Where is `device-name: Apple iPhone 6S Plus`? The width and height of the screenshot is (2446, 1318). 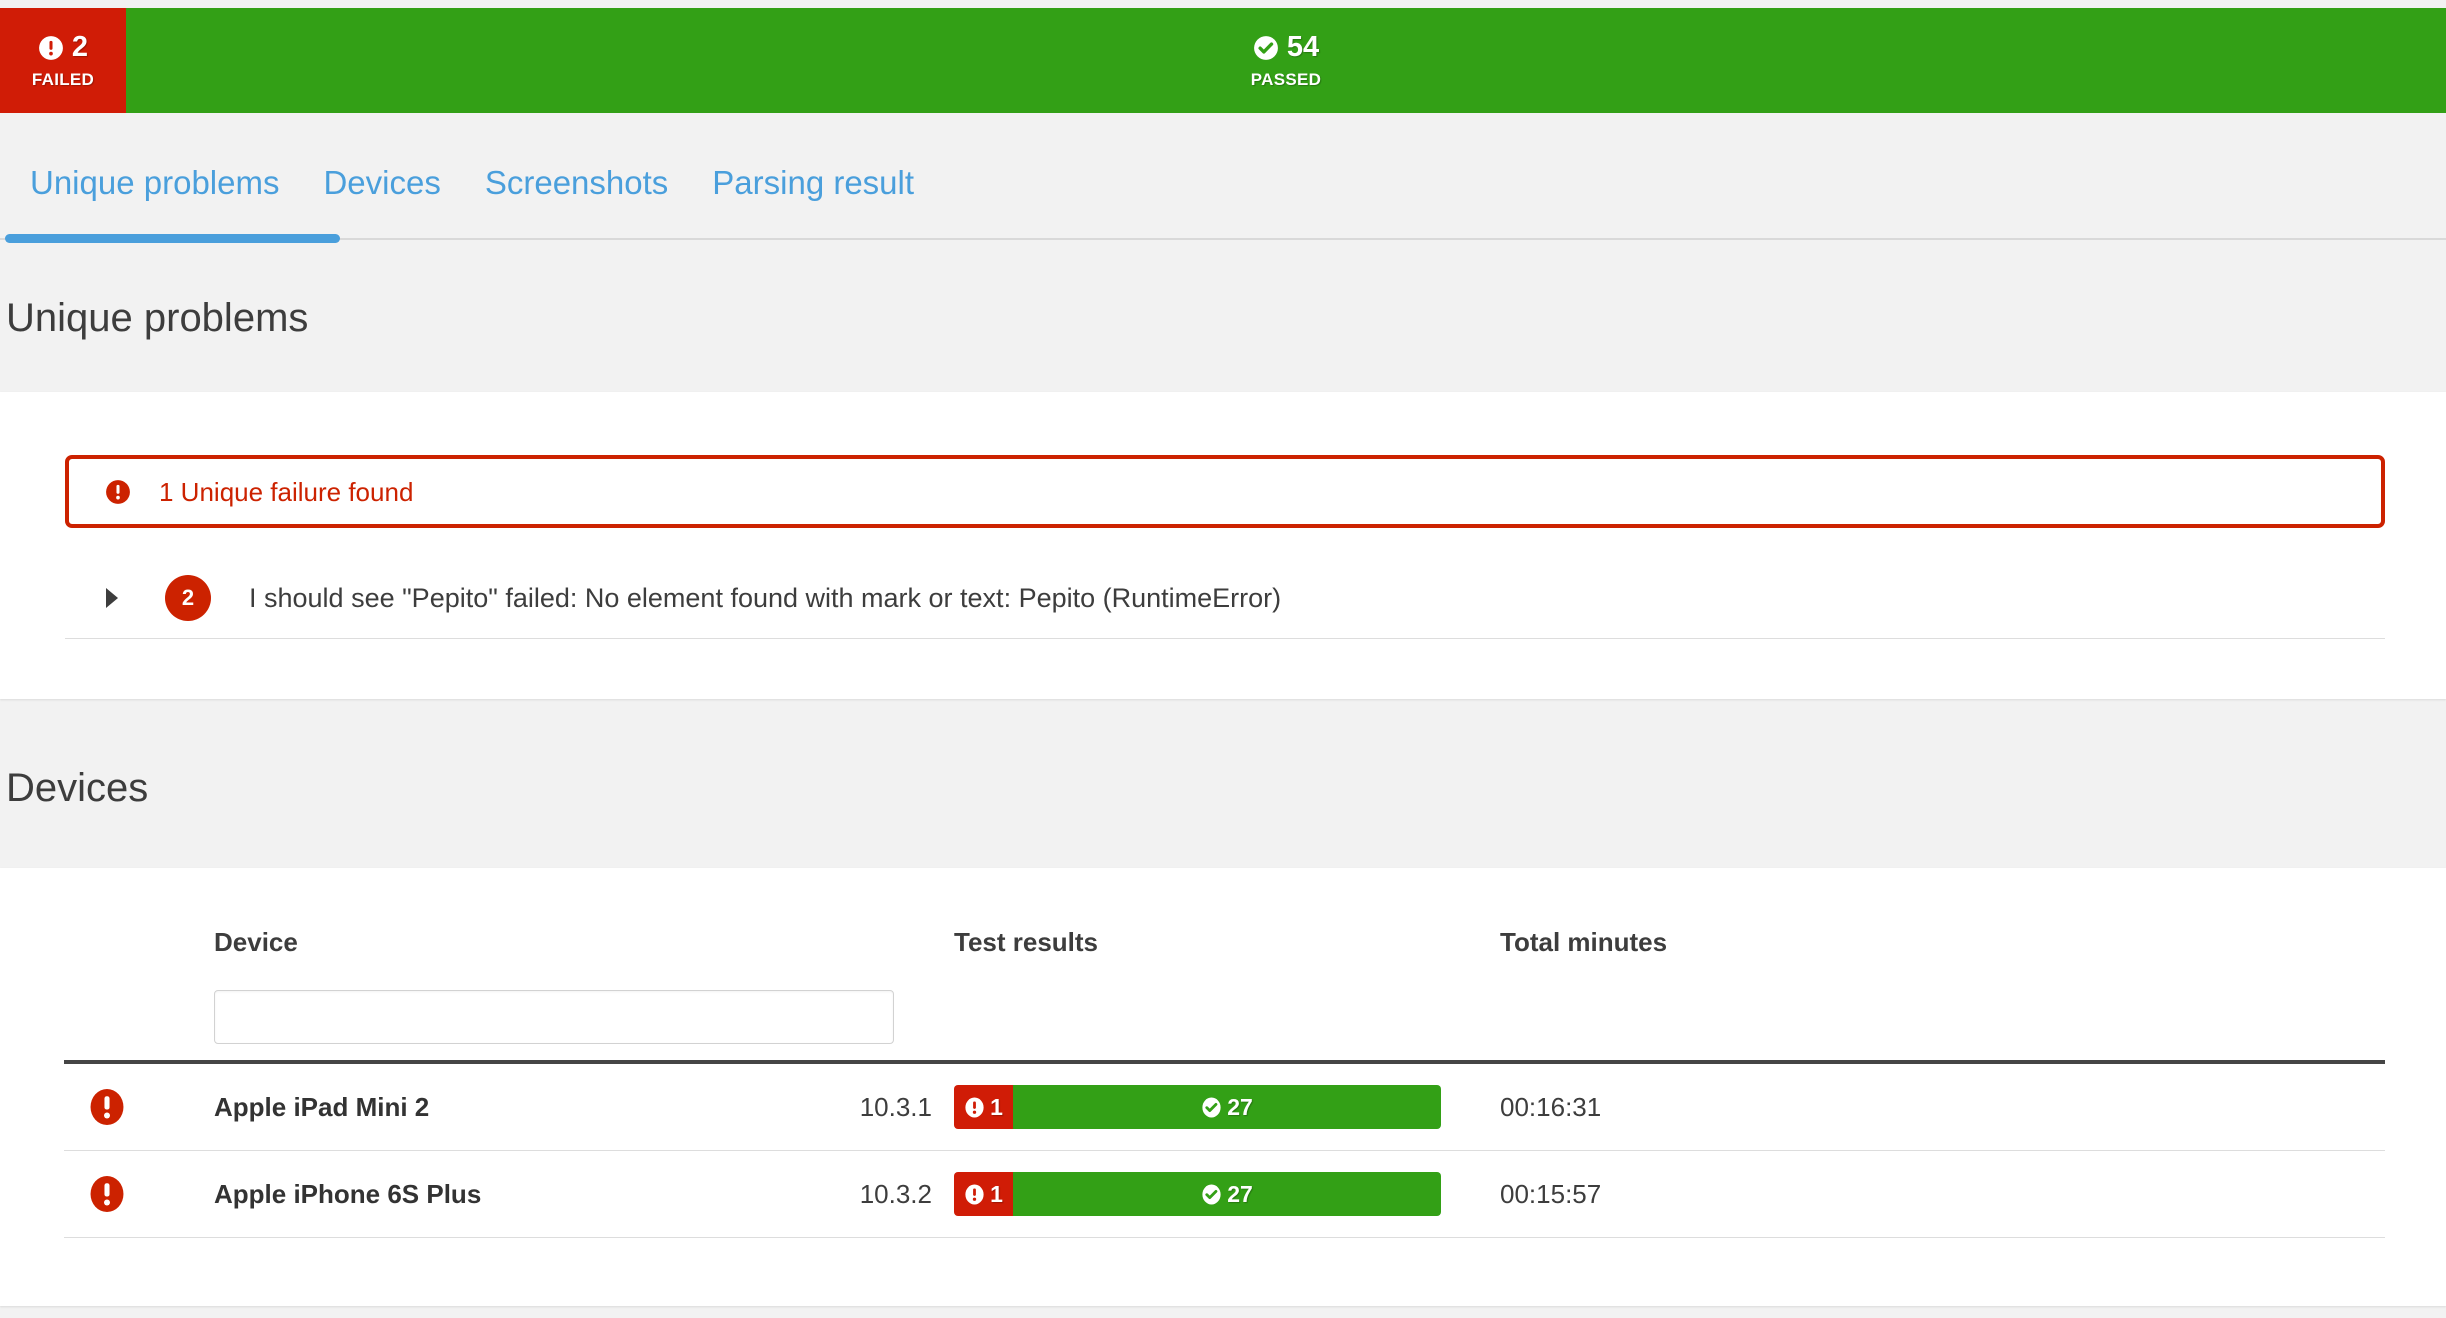
device-name: Apple iPhone 6S Plus is located at coordinates (348, 1194).